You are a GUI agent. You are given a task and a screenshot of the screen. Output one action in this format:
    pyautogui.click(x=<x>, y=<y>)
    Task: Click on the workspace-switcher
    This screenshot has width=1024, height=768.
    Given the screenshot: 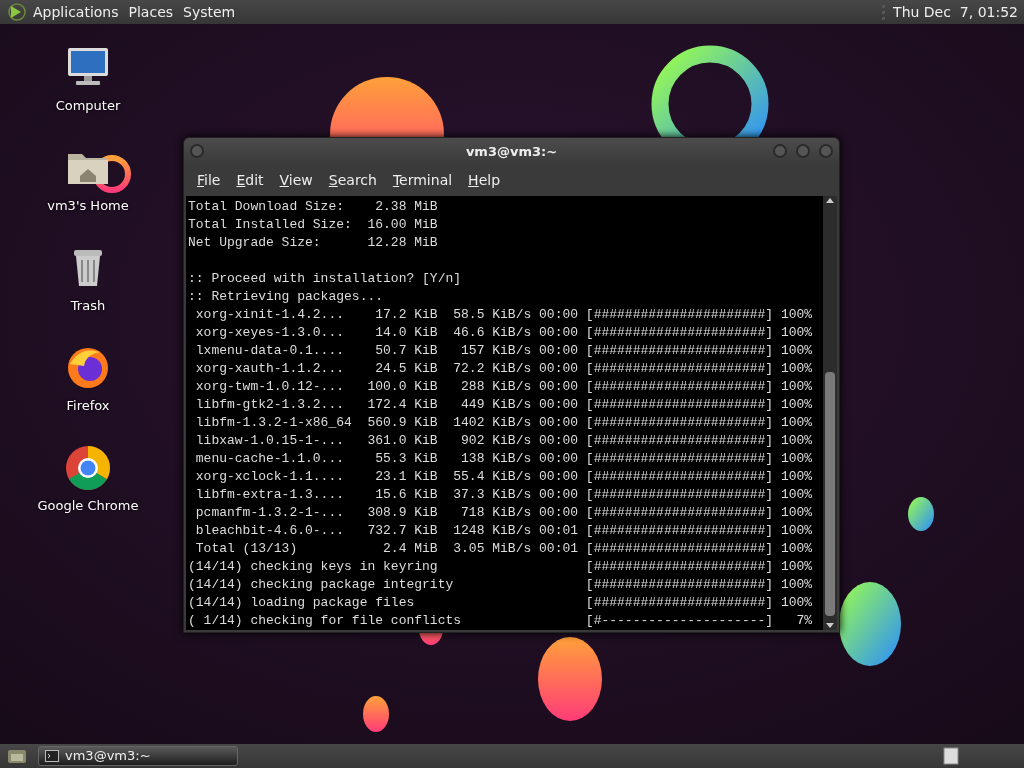 What is the action you would take?
    pyautogui.click(x=952, y=756)
    